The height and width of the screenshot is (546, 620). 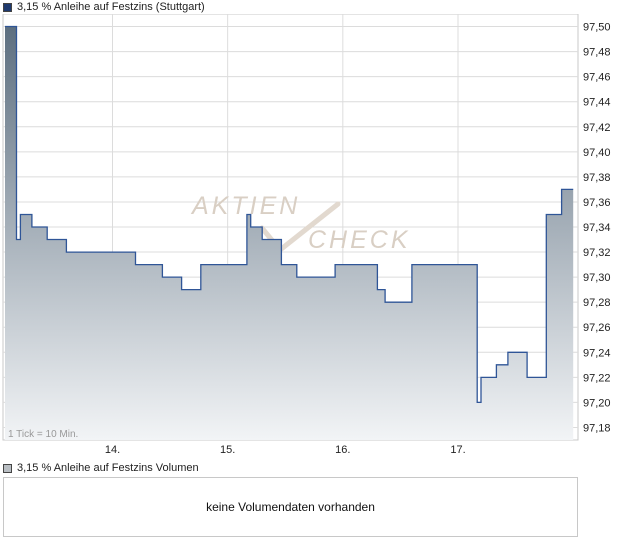 I want to click on x-tick-label: 16., so click(x=342, y=450).